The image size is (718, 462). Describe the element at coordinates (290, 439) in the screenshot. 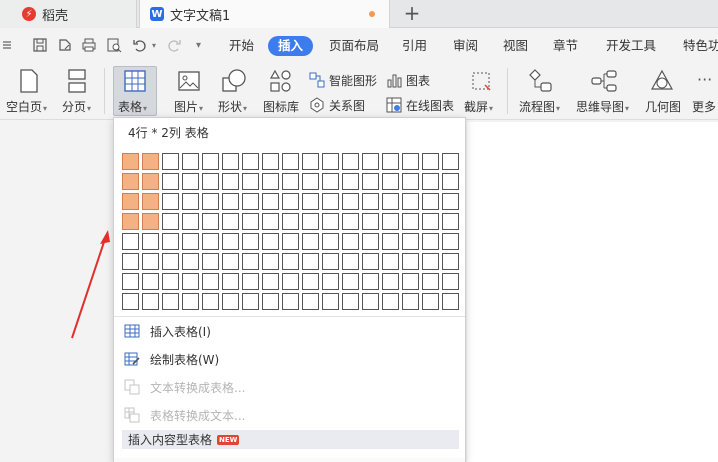

I see `insert-content-table-item: 插入内容型表格 NEW` at that location.